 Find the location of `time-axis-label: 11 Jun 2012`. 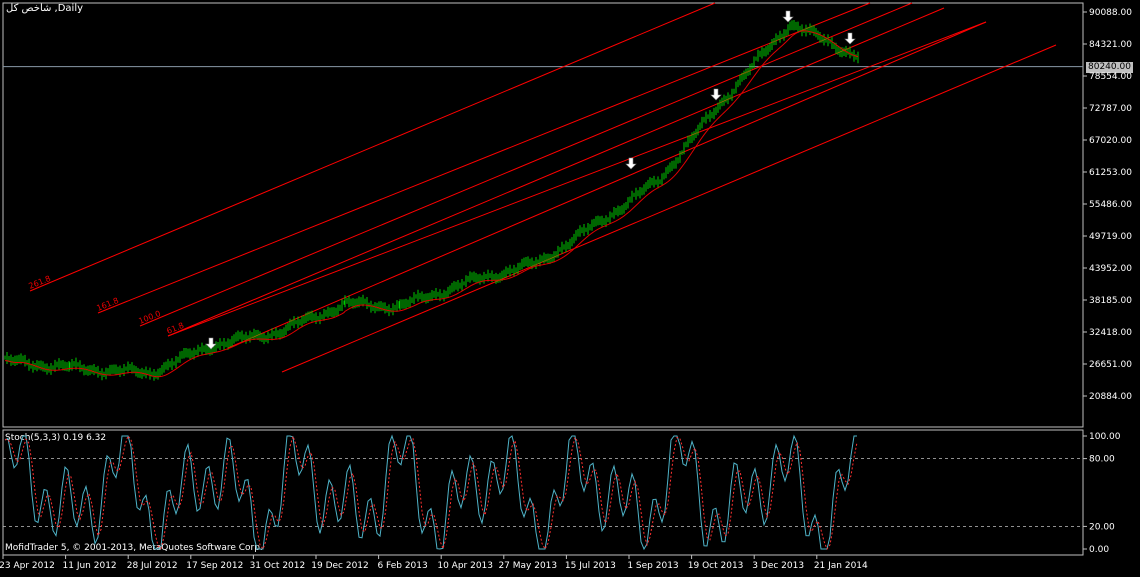

time-axis-label: 11 Jun 2012 is located at coordinates (90, 566).